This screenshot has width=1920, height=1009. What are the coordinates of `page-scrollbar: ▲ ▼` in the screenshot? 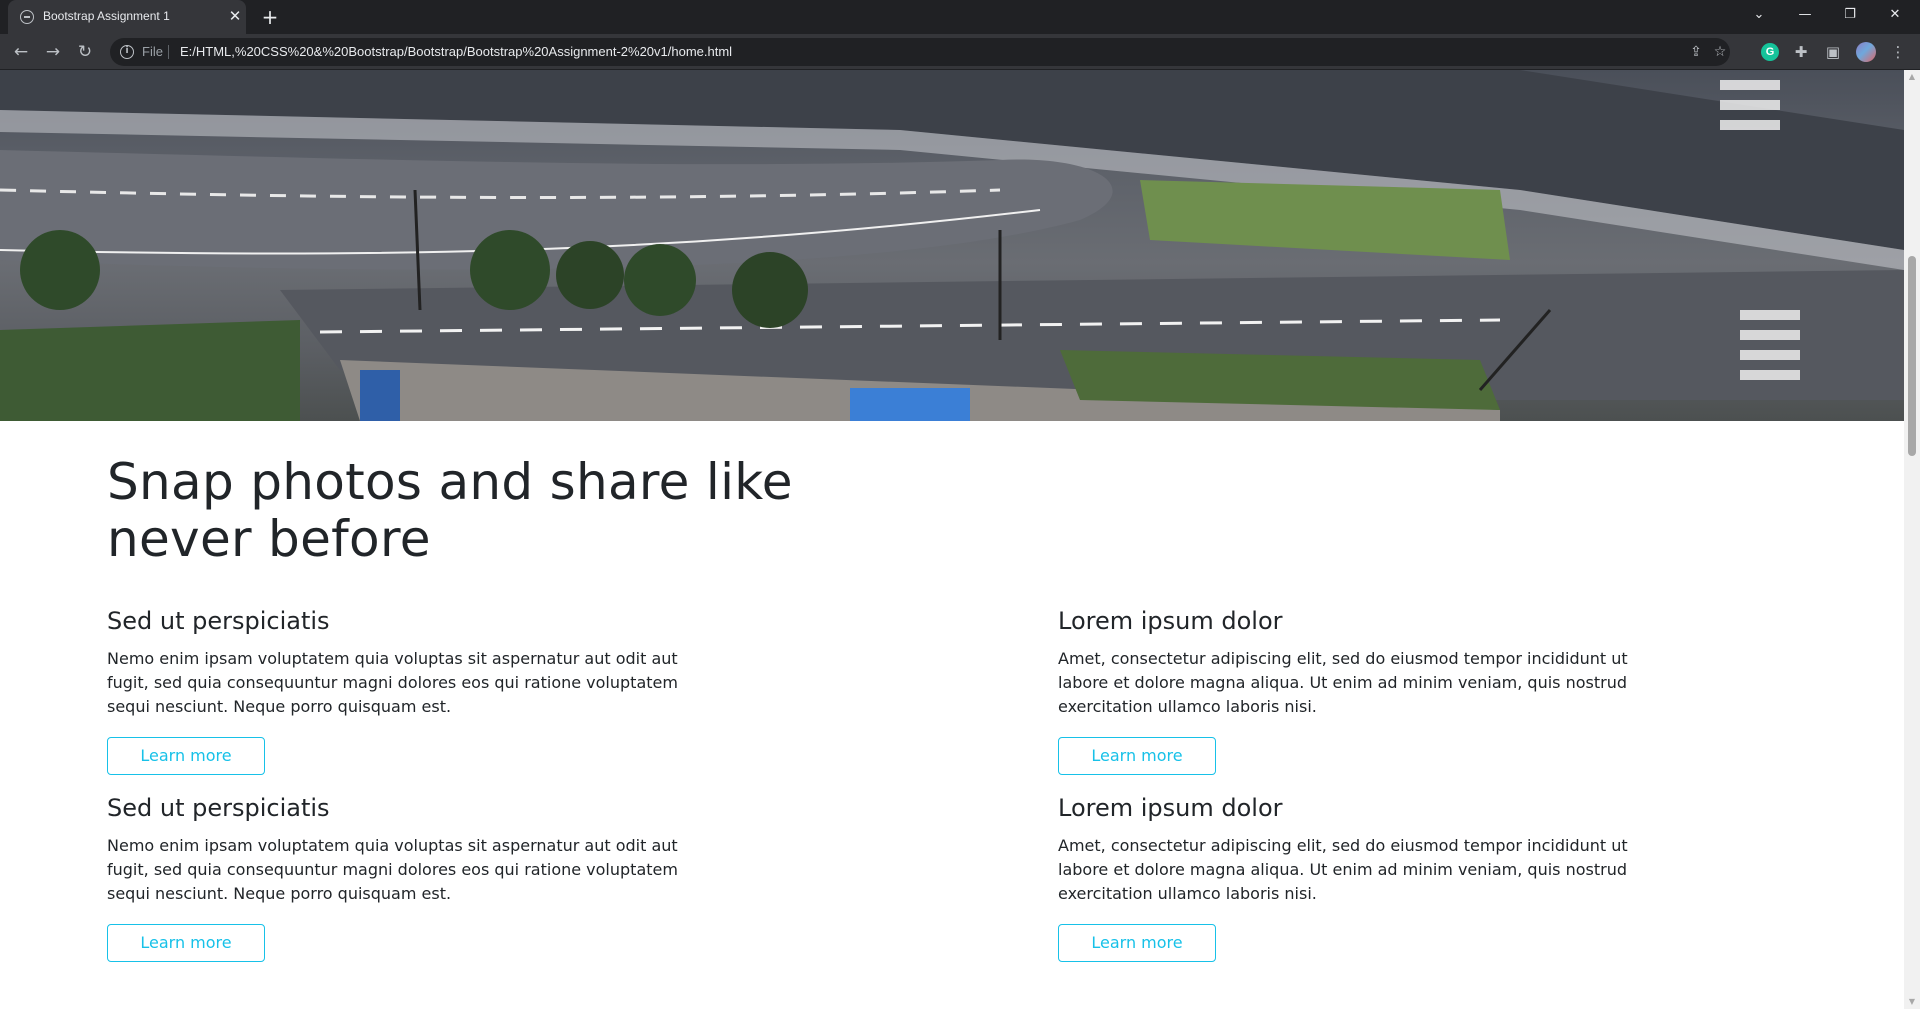 It's located at (1912, 539).